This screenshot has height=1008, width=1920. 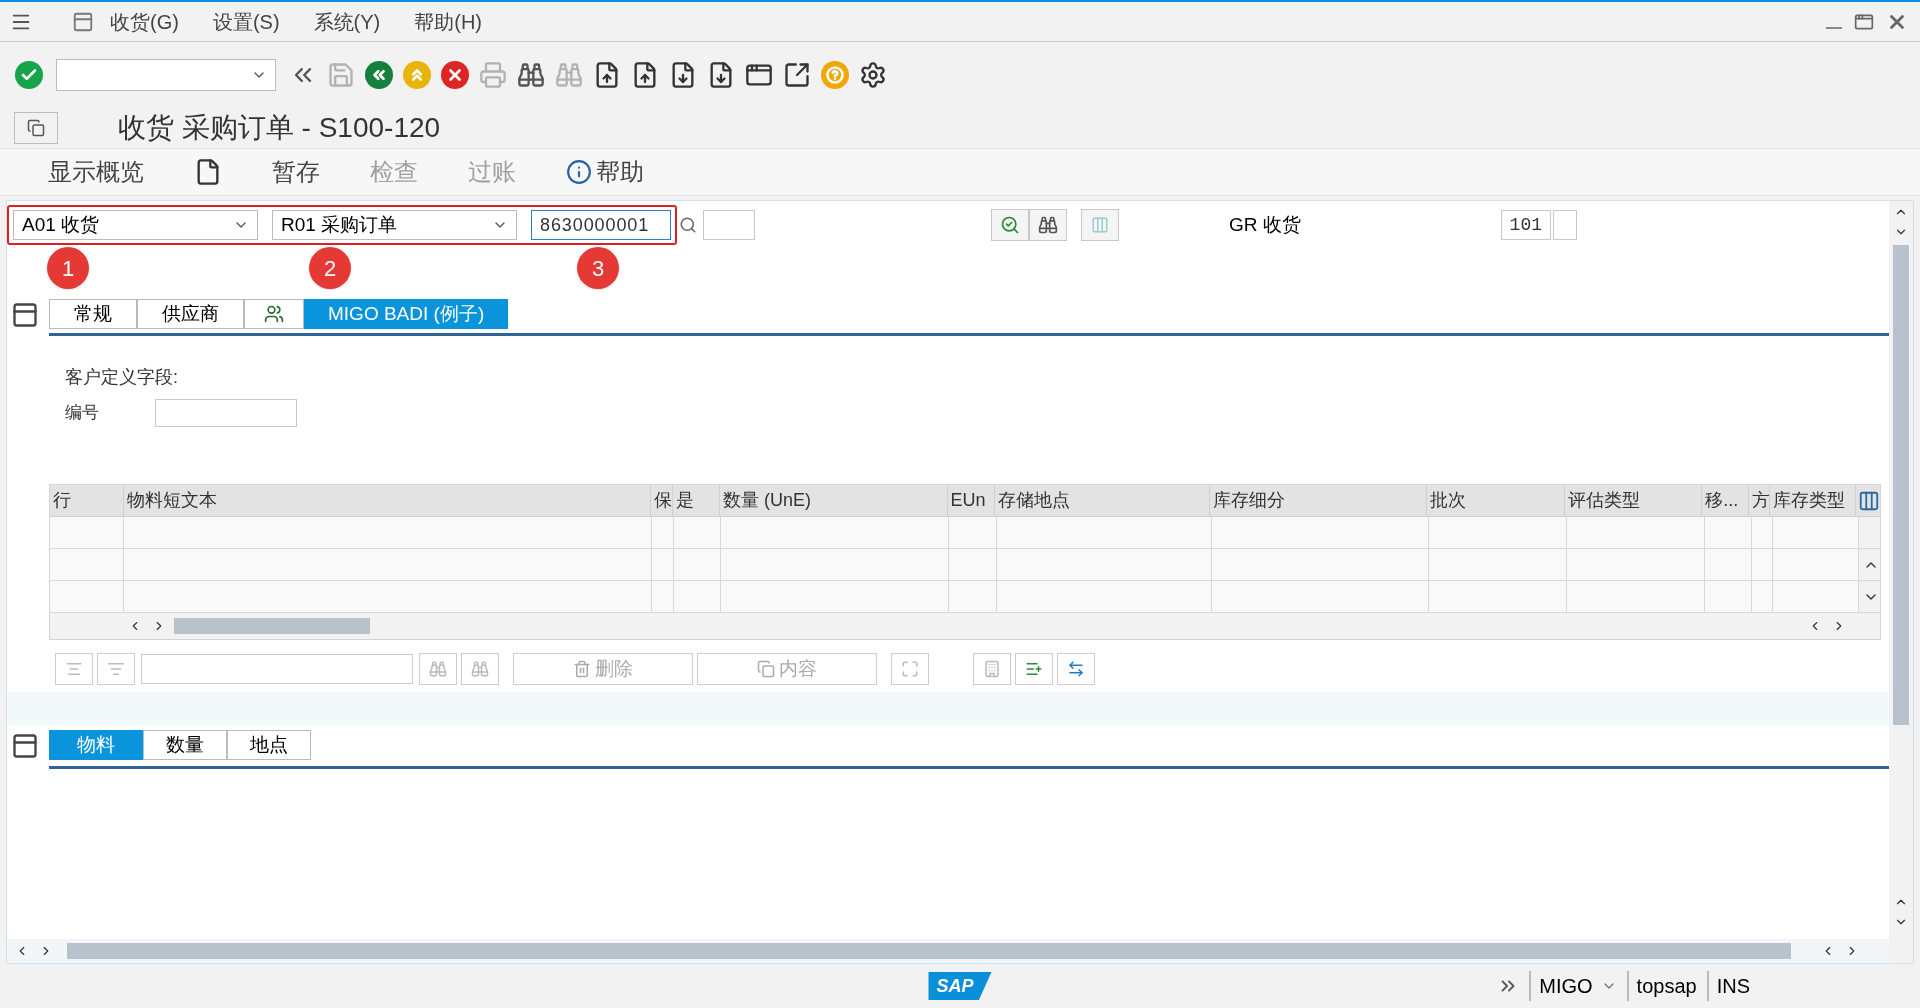 What do you see at coordinates (1048, 225) in the screenshot?
I see `search-button` at bounding box center [1048, 225].